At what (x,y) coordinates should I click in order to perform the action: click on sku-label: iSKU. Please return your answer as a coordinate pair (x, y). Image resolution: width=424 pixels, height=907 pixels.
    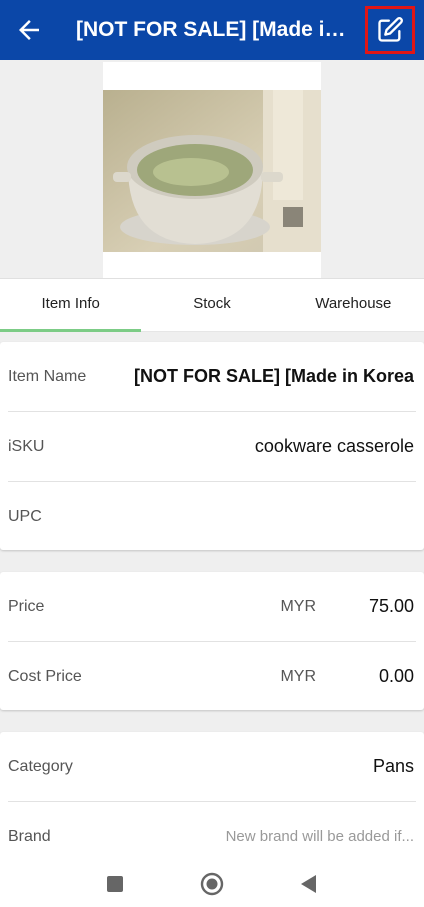
    Looking at the image, I should click on (26, 446).